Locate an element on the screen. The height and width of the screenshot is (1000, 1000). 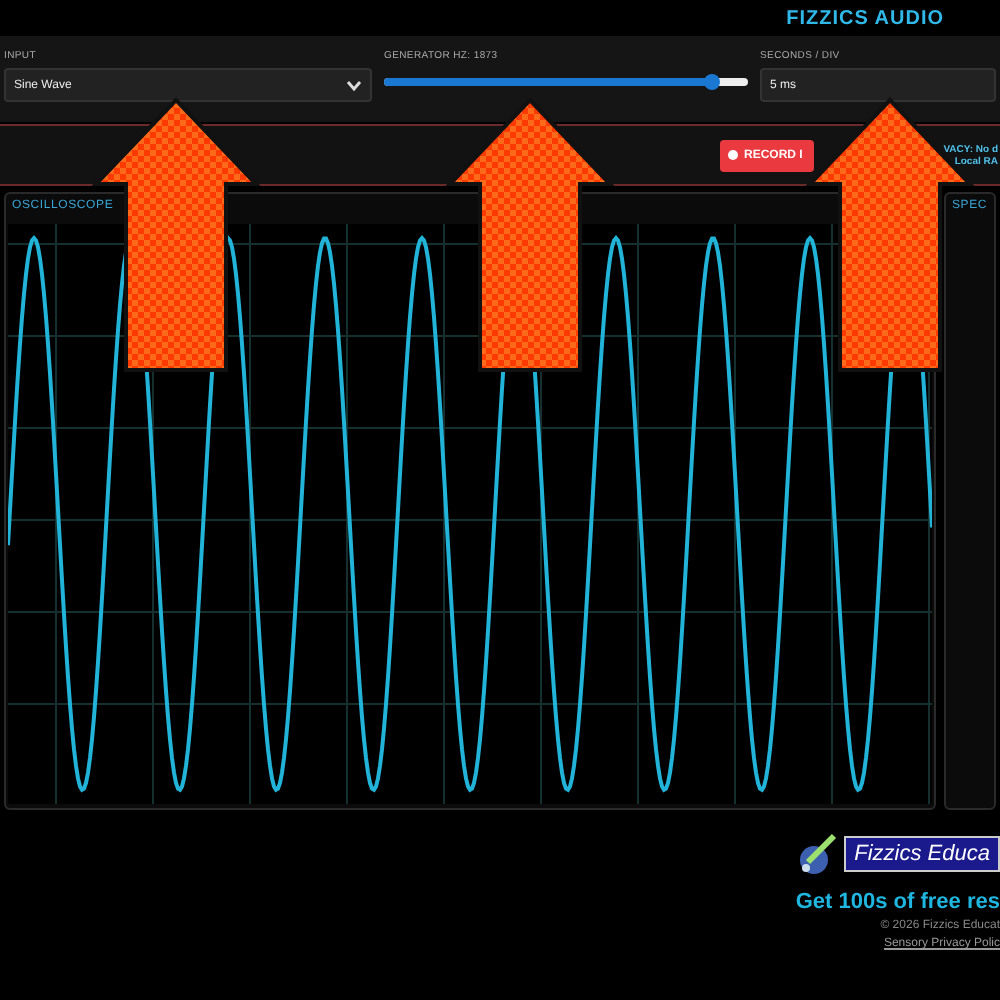
logo: Fizzics Educa is located at coordinates (898, 854).